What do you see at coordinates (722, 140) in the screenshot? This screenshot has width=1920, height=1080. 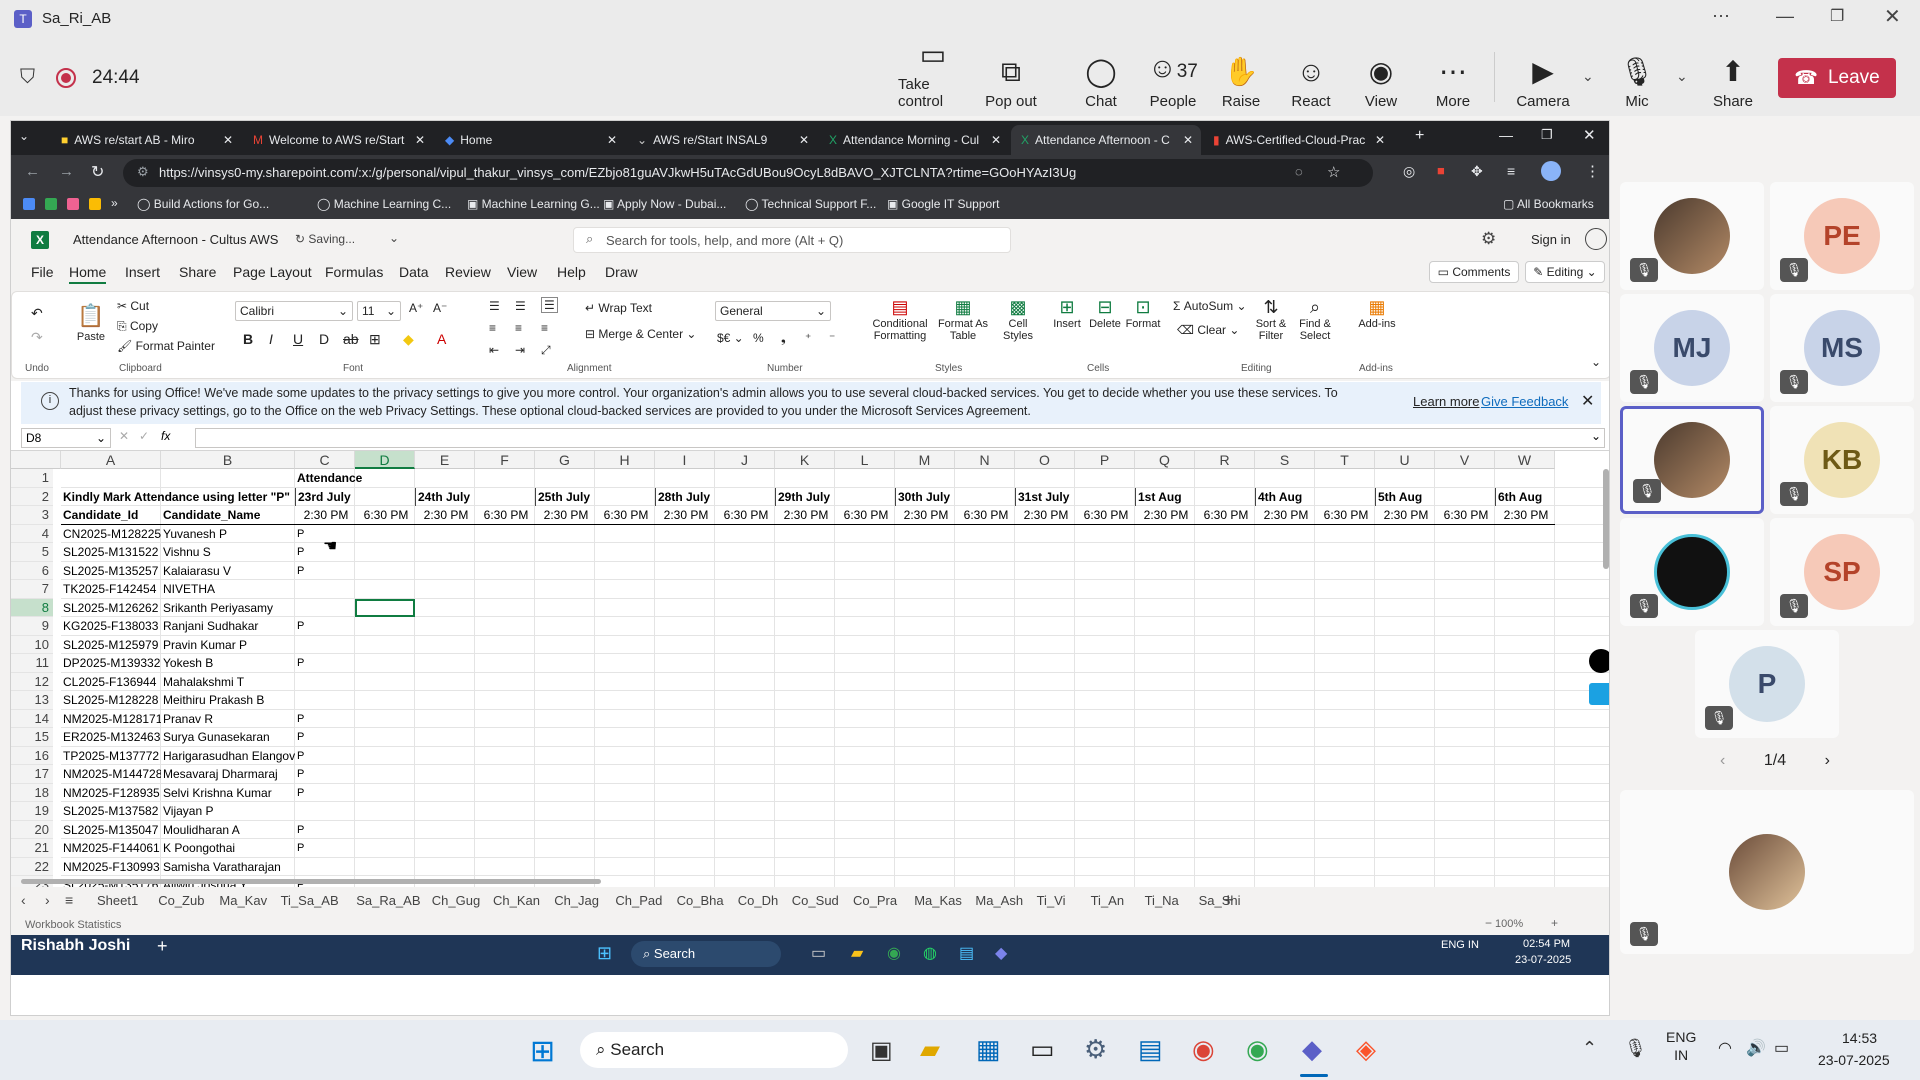 I see `browser-tab: ⌄ AWS re/Start INSAL9 ✕` at bounding box center [722, 140].